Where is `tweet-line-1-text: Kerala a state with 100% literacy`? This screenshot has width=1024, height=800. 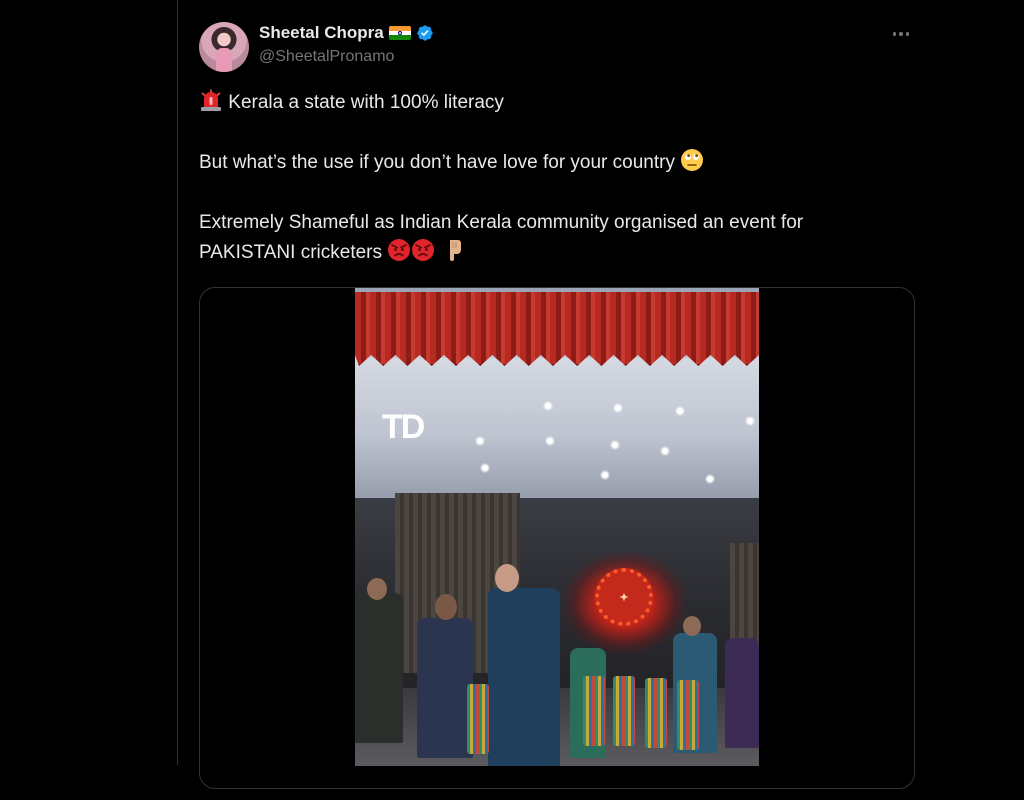
tweet-line-1-text: Kerala a state with 100% literacy is located at coordinates (366, 102).